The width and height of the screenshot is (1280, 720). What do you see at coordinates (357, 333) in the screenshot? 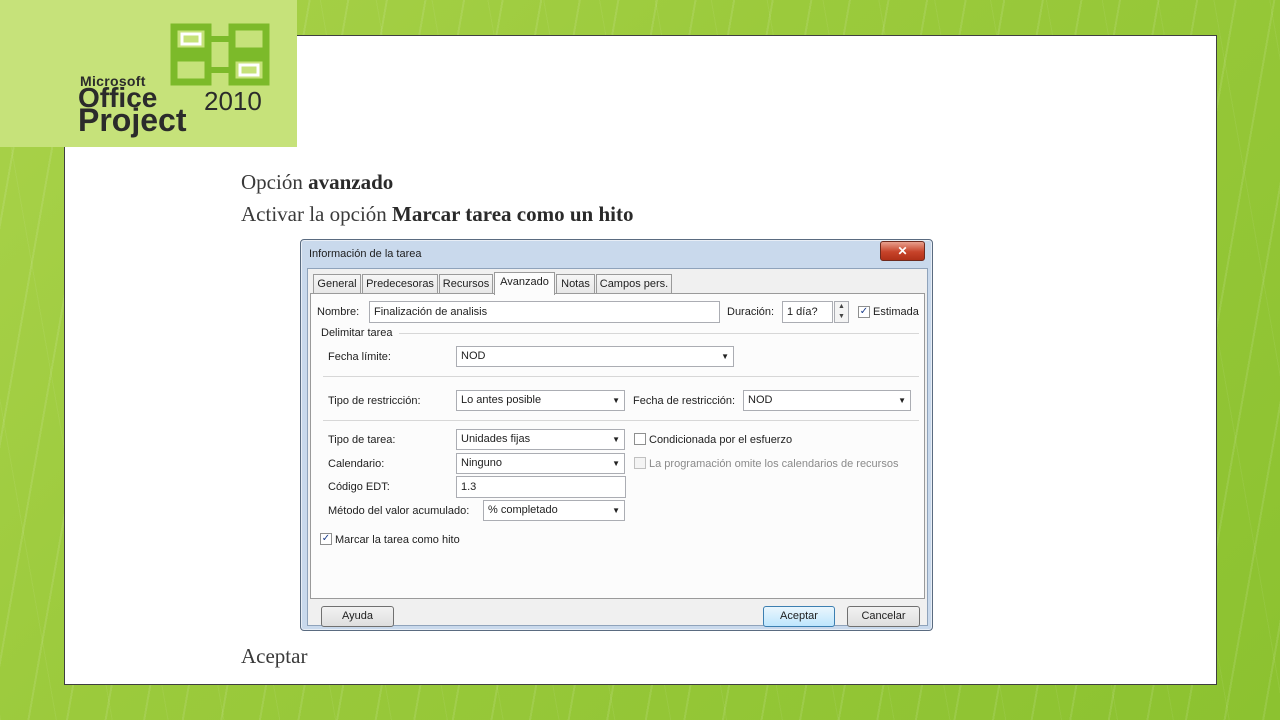
I see `delimitar-group-label: Delimitar tarea` at bounding box center [357, 333].